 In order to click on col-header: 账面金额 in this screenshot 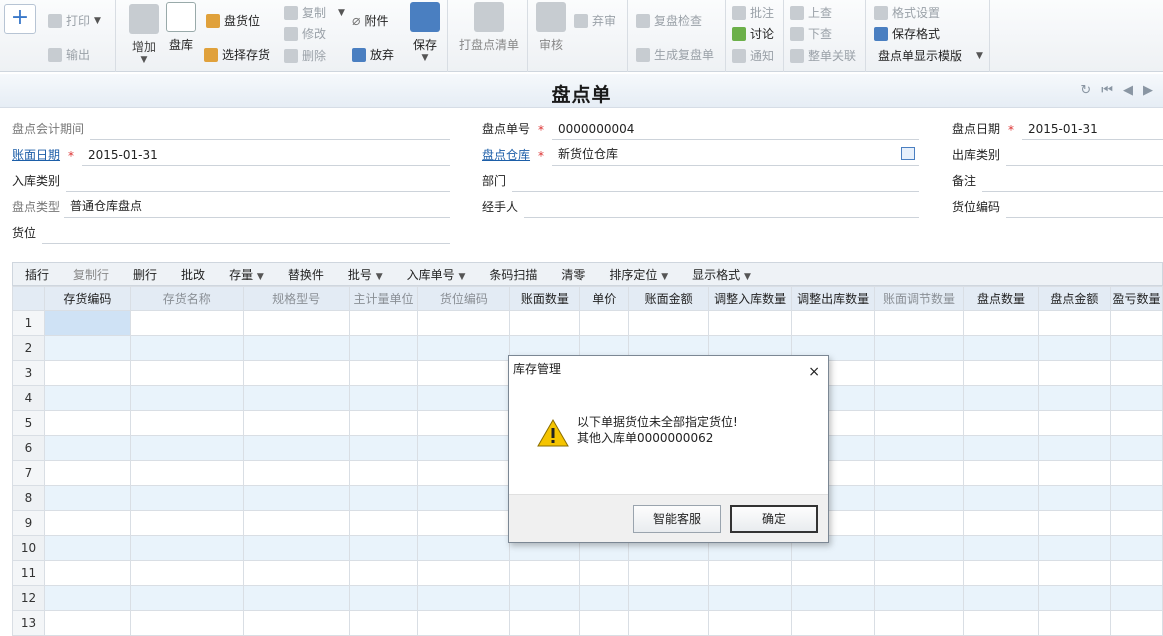, I will do `click(669, 298)`.